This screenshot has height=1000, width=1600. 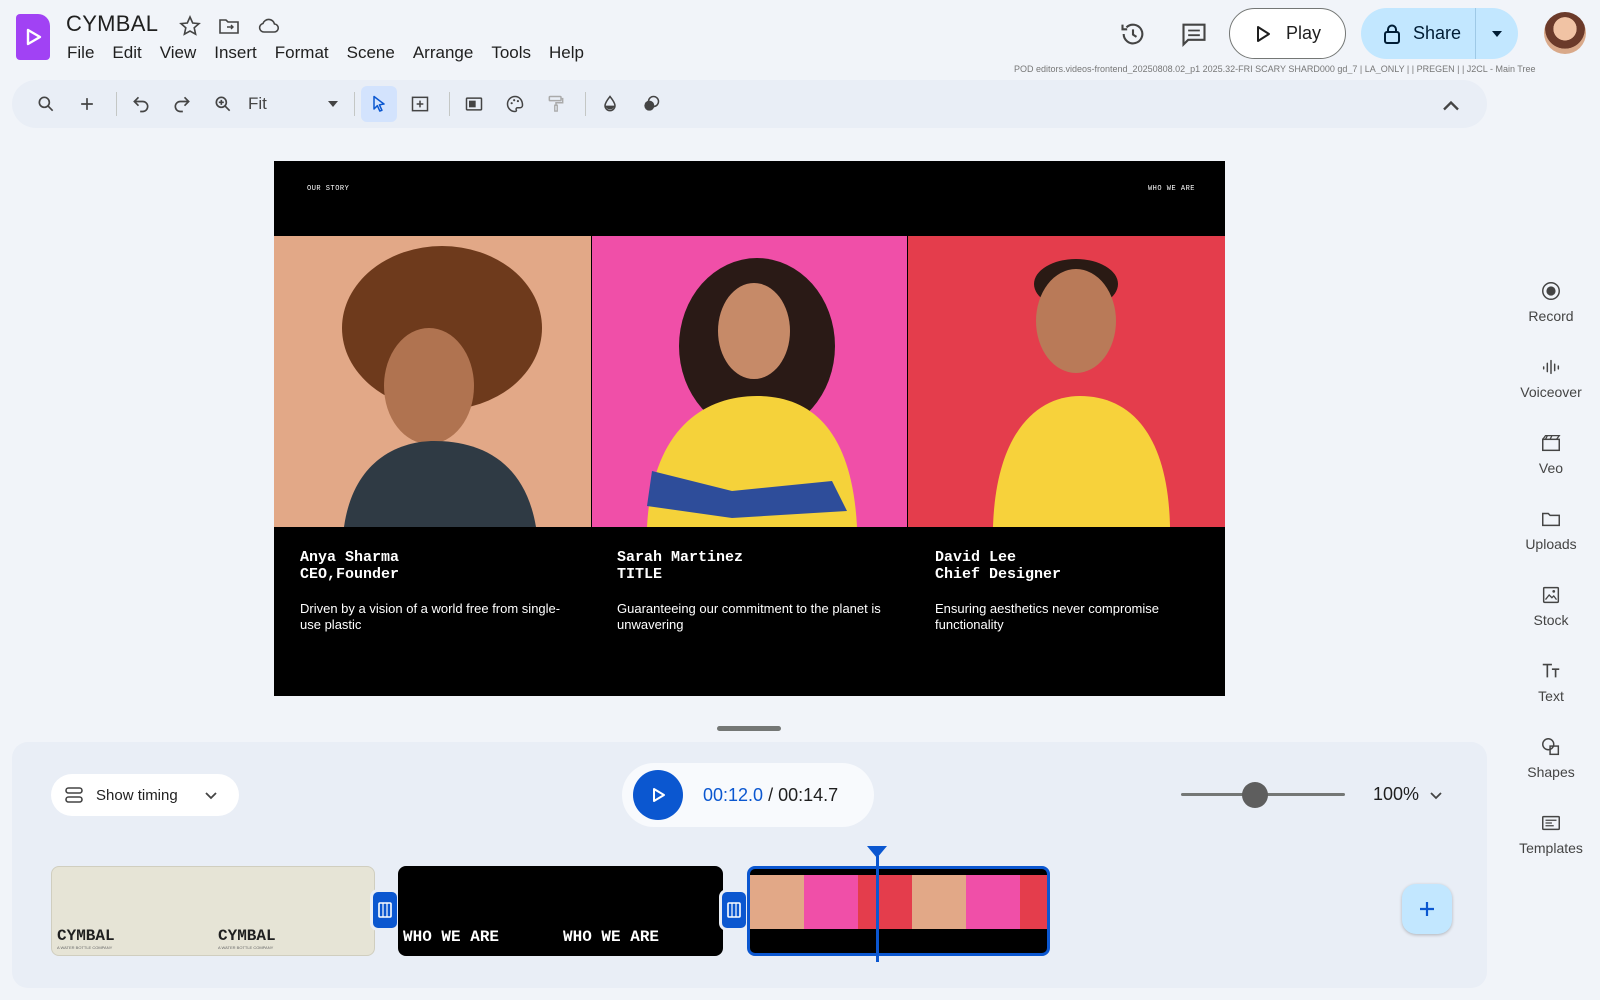 What do you see at coordinates (560, 911) in the screenshot?
I see `scene-clip-2: WHO WE ARE WHO WE ARE` at bounding box center [560, 911].